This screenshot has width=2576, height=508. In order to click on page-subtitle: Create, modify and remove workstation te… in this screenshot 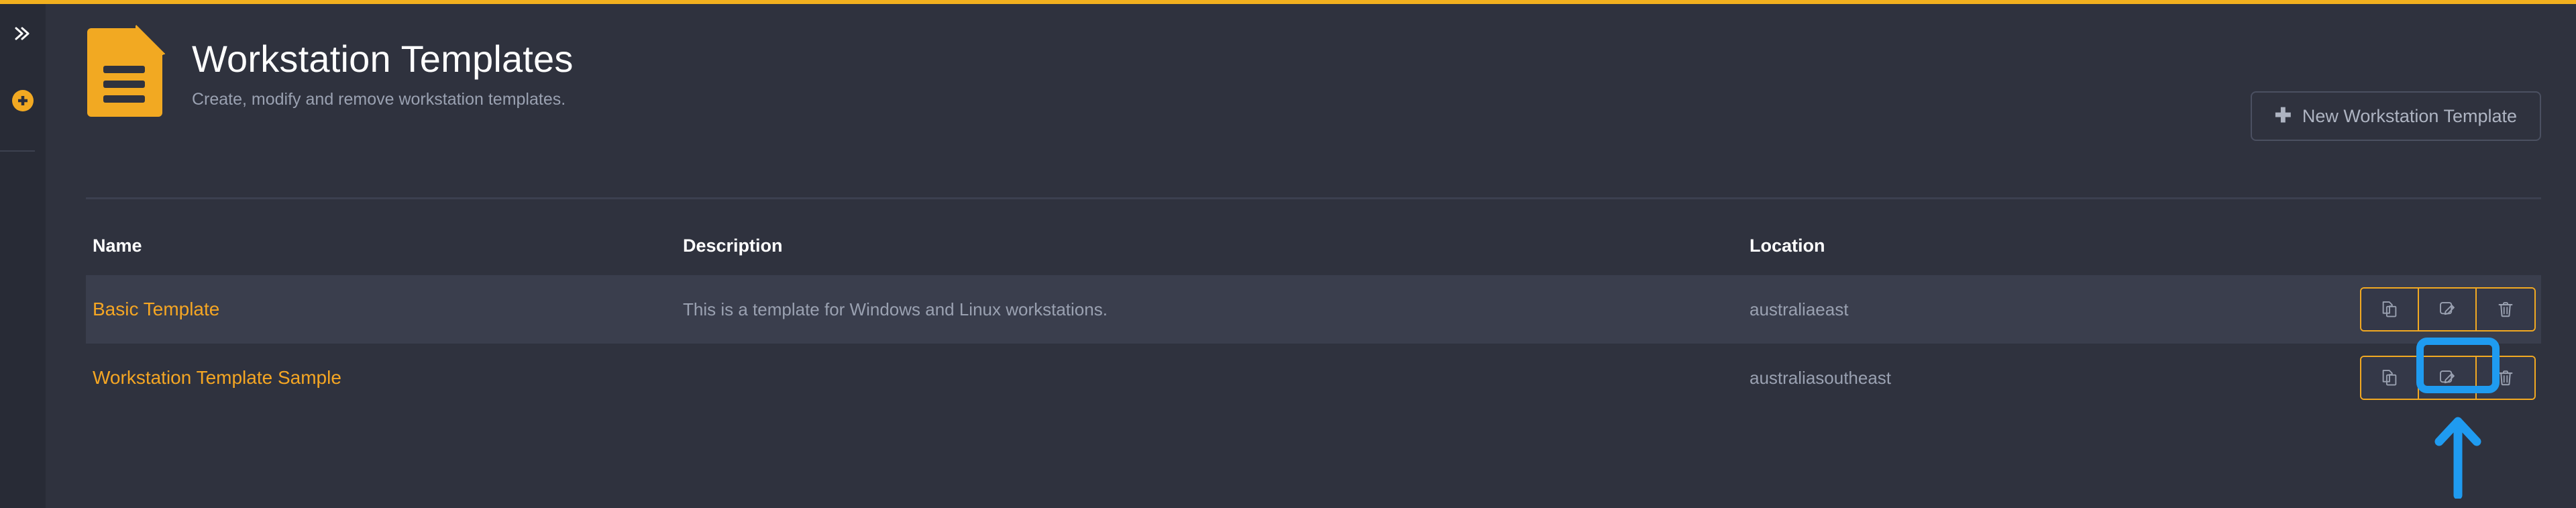, I will do `click(379, 99)`.